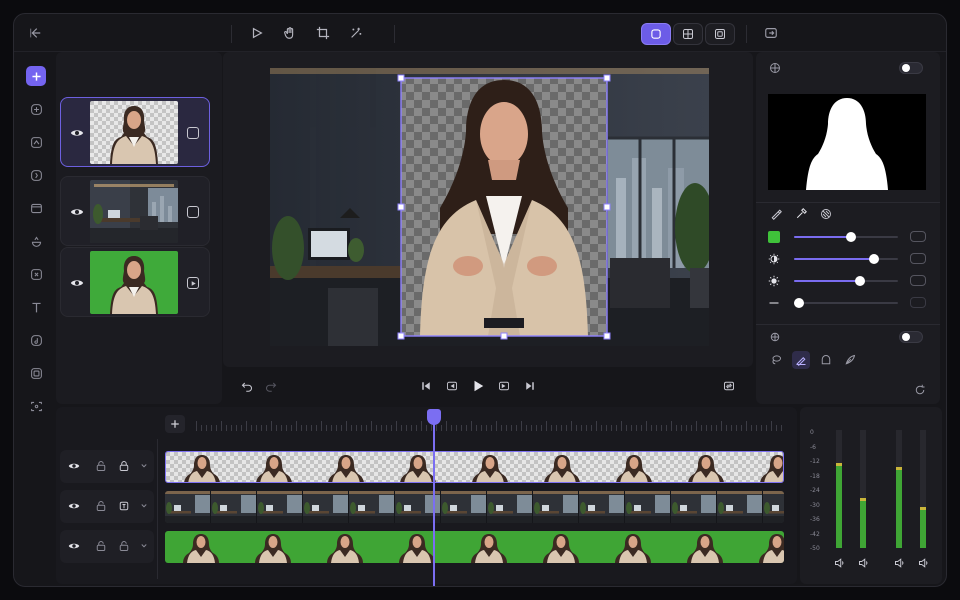  What do you see at coordinates (688, 34) in the screenshot?
I see `grid-view-toggle` at bounding box center [688, 34].